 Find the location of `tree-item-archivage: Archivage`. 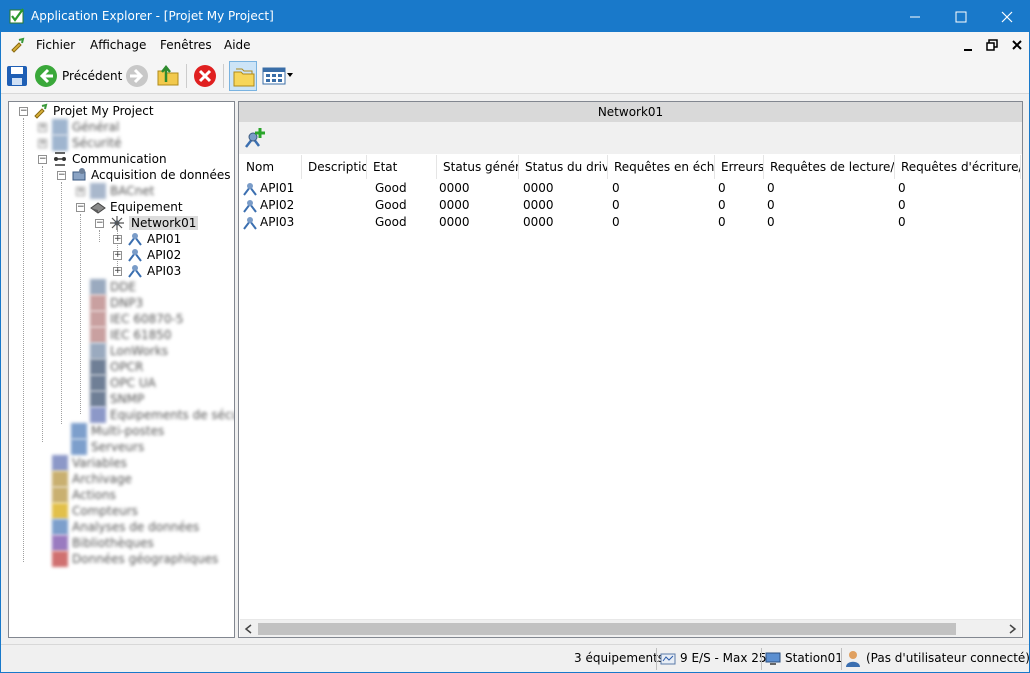

tree-item-archivage: Archivage is located at coordinates (92, 479).